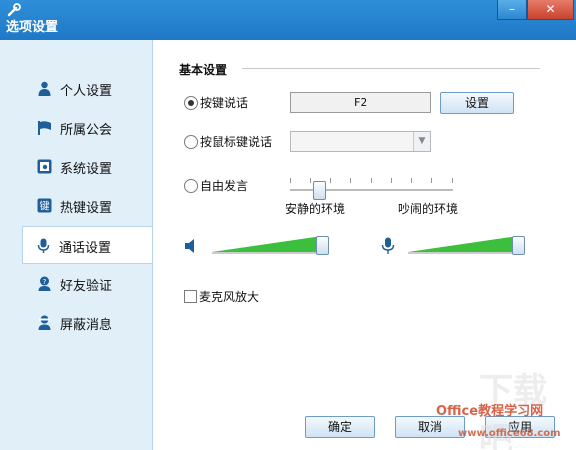 The image size is (576, 450). Describe the element at coordinates (85, 248) in the screenshot. I see `sidebar-item-label: 通话设置` at that location.